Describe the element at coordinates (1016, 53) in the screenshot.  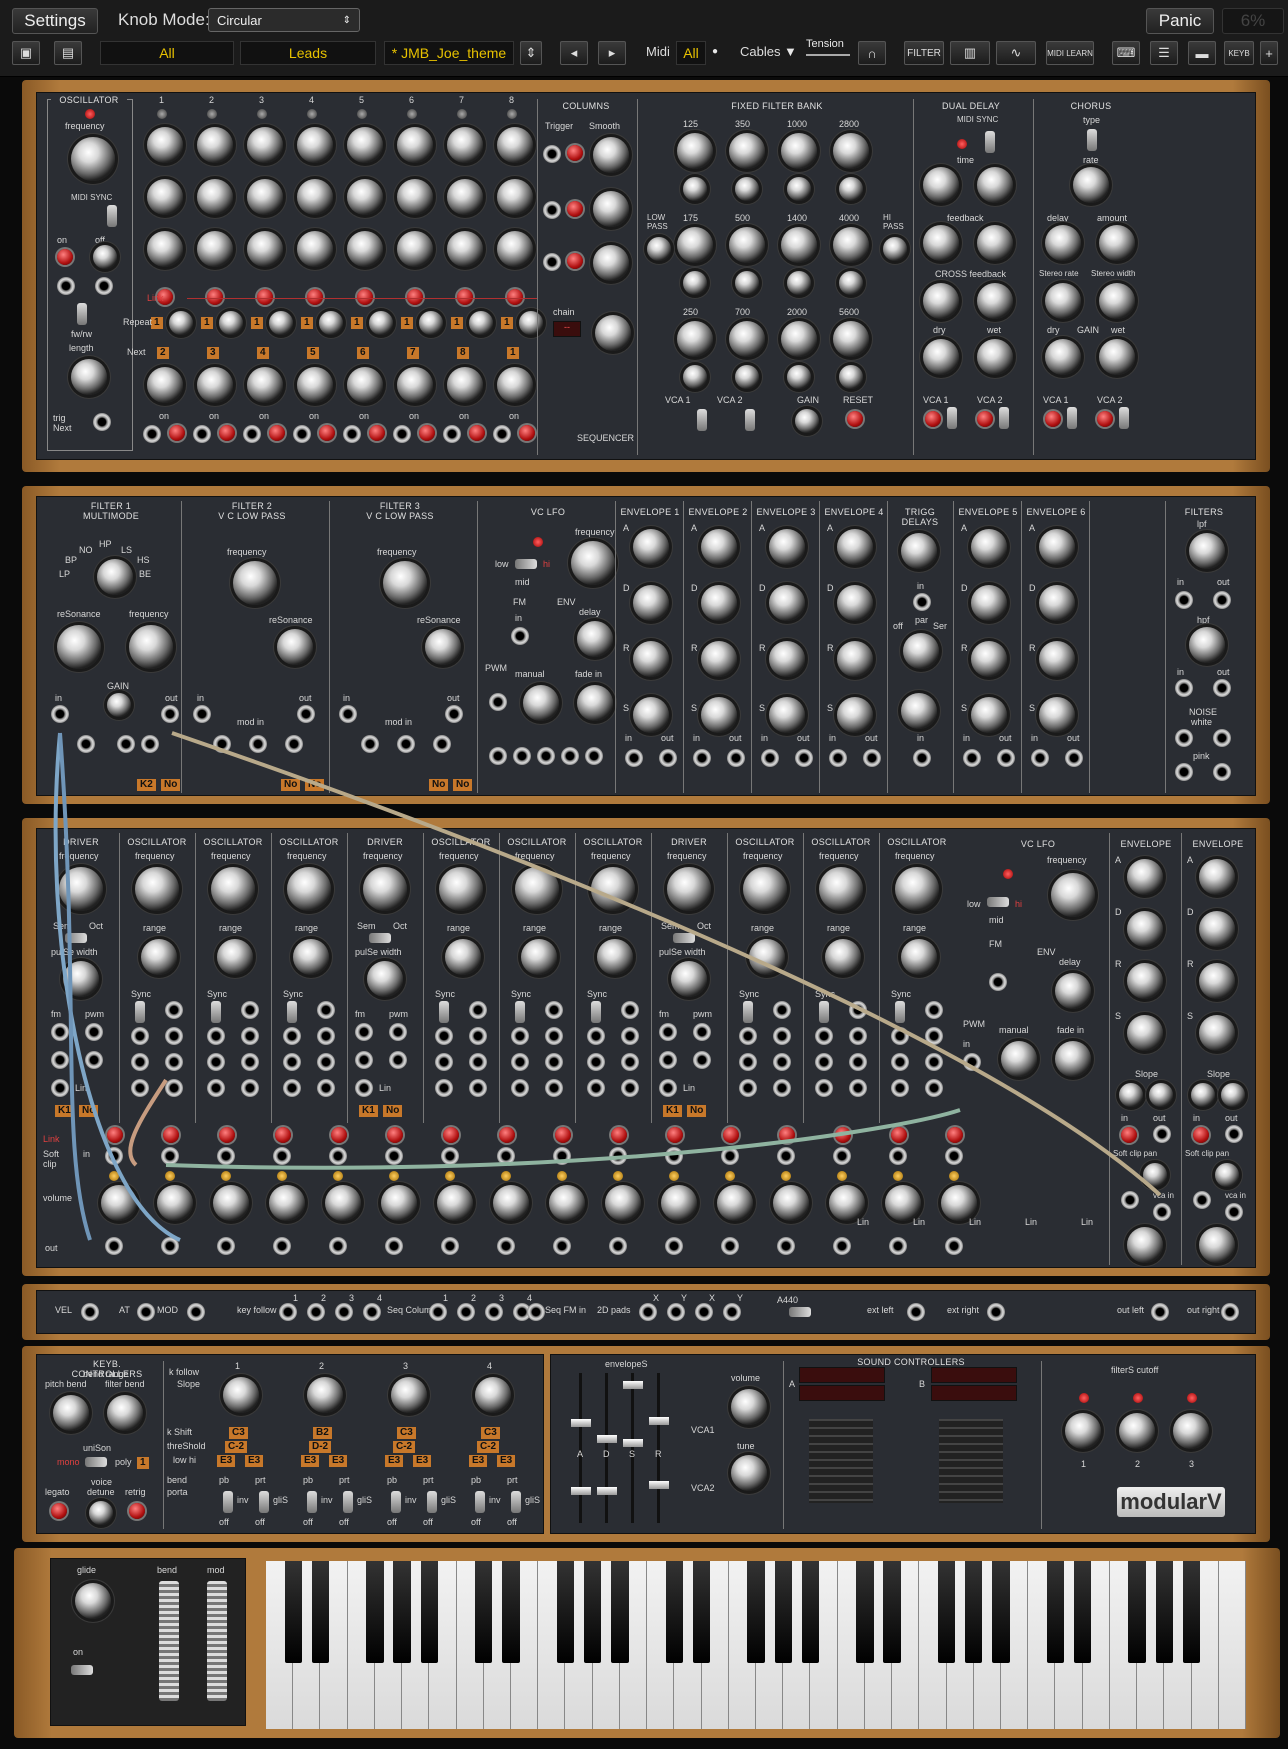
I see `waveform-icon: ∿` at that location.